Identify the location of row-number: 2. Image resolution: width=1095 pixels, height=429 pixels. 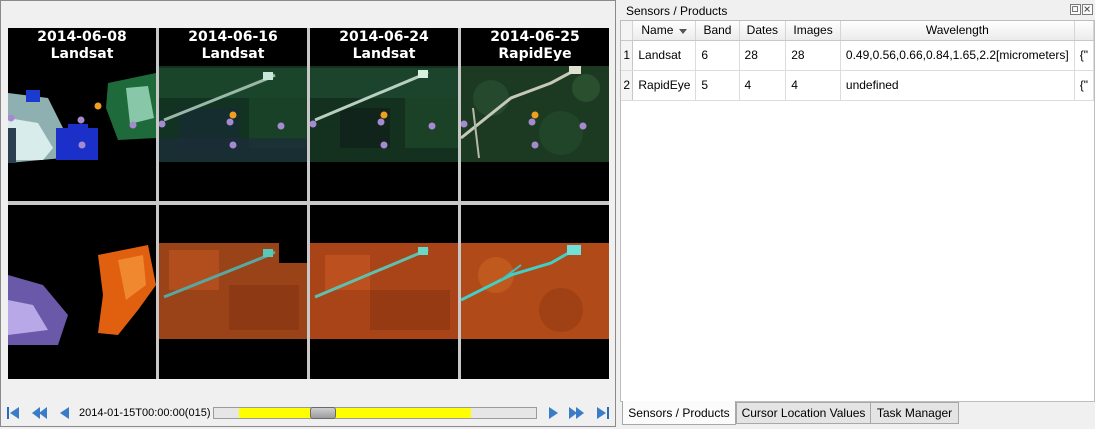
(627, 85).